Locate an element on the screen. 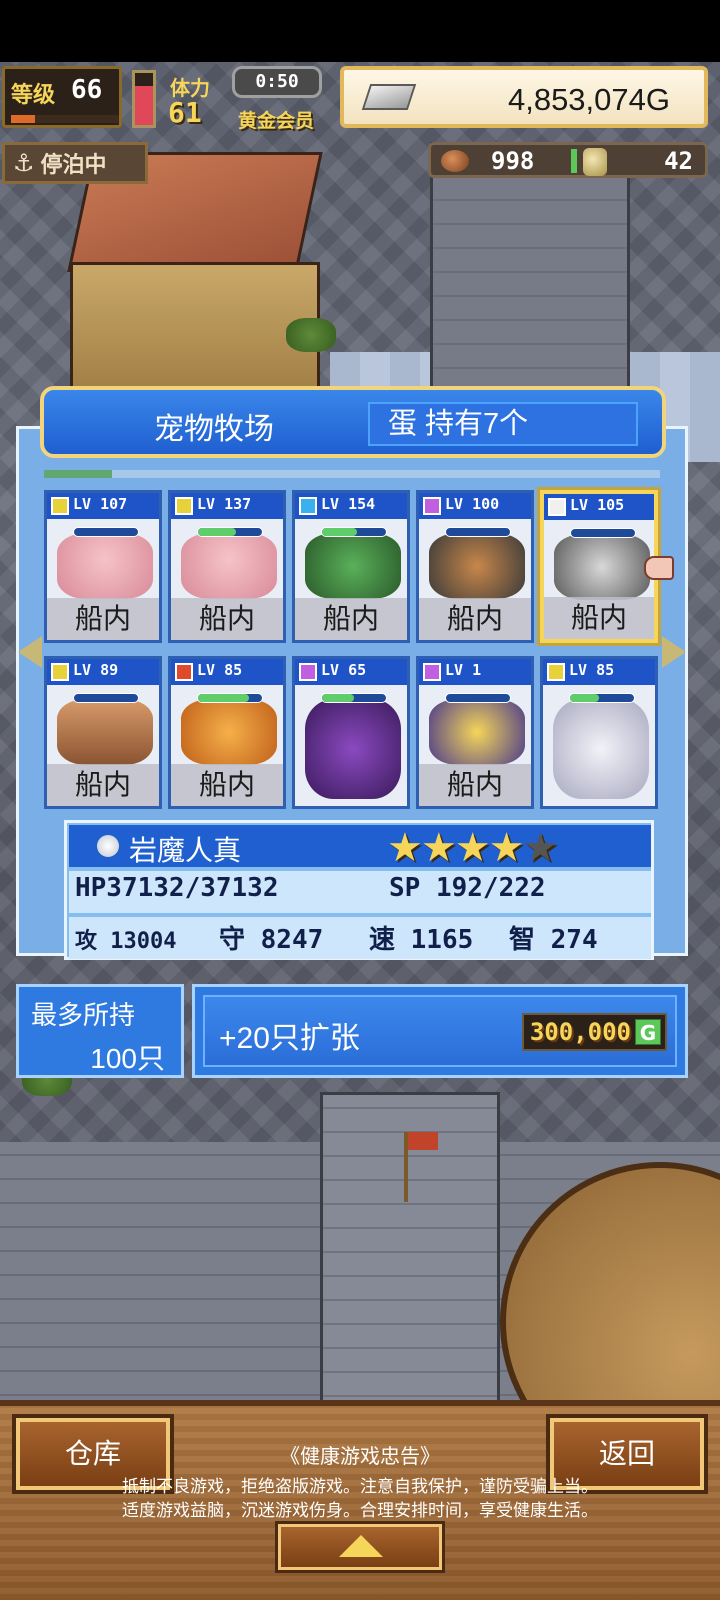 The width and height of the screenshot is (720, 1600). pet-card: LV 85 船内 is located at coordinates (227, 732).